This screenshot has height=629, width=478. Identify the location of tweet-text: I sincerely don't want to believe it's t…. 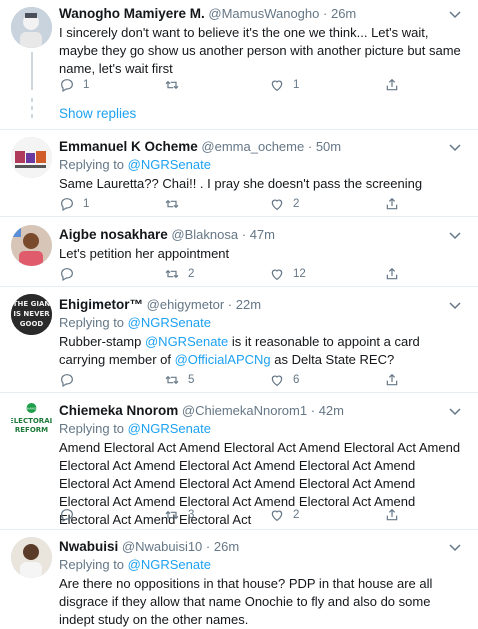
(260, 50).